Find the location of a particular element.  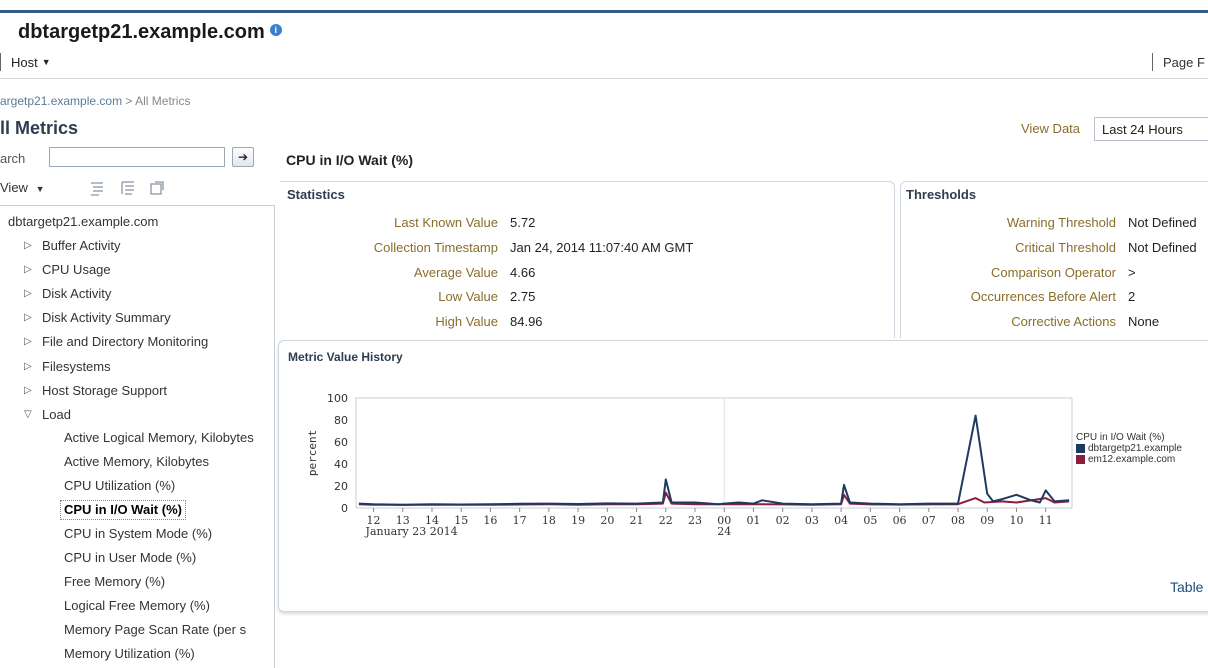

header-divider is located at coordinates (604, 78).